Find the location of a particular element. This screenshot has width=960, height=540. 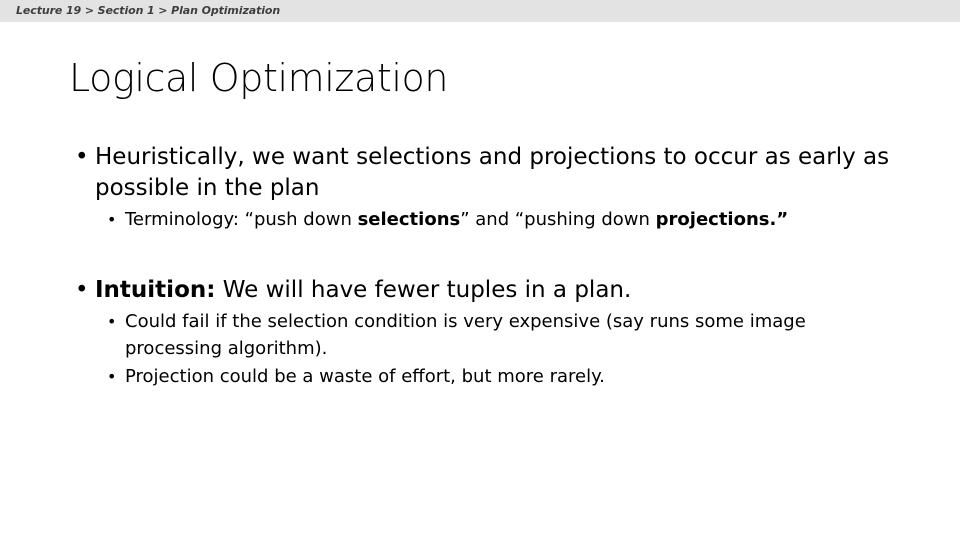

group-gap is located at coordinates (484, 270).